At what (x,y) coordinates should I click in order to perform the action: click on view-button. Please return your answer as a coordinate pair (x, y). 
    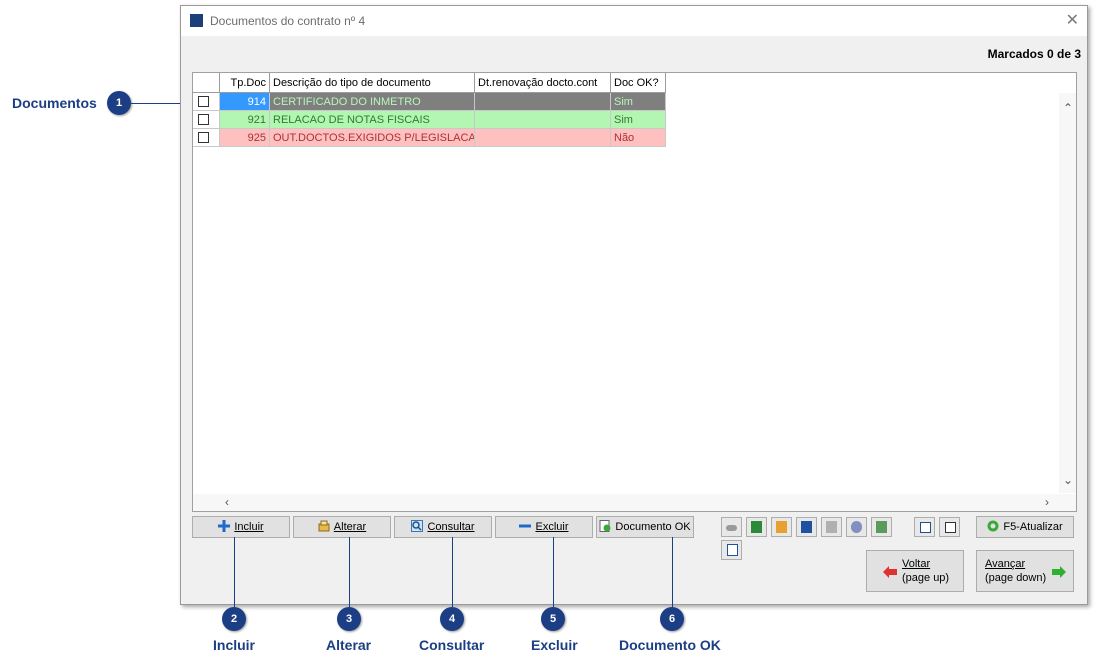
    Looking at the image, I should click on (731, 527).